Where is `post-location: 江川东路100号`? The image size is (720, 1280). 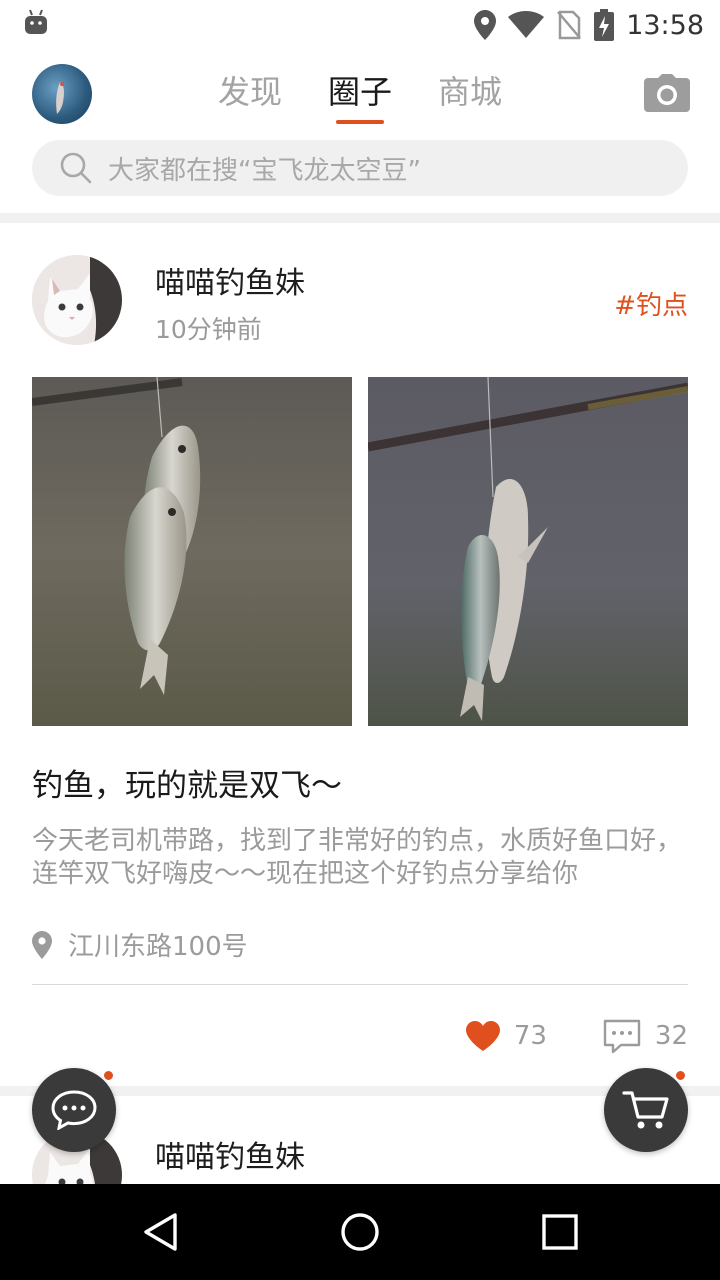 post-location: 江川东路100号 is located at coordinates (140, 944).